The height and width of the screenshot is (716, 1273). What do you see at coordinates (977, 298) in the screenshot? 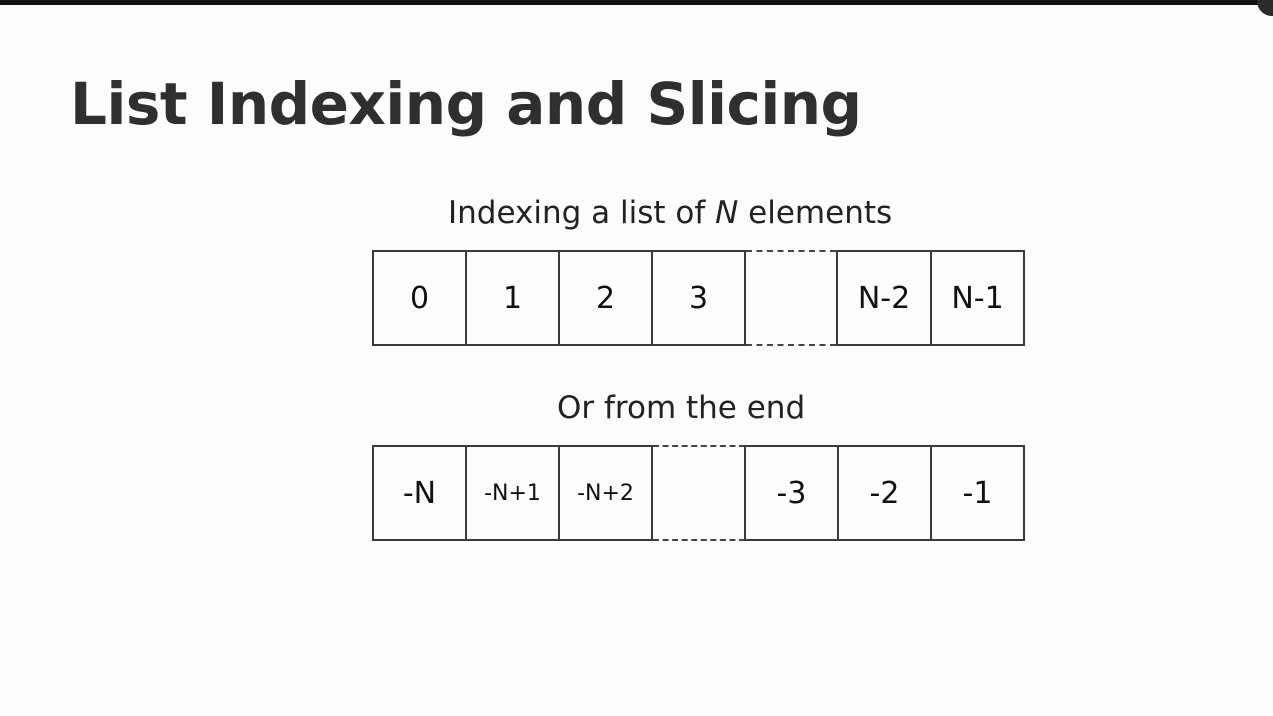
I see `forward-index-cell: N-1` at bounding box center [977, 298].